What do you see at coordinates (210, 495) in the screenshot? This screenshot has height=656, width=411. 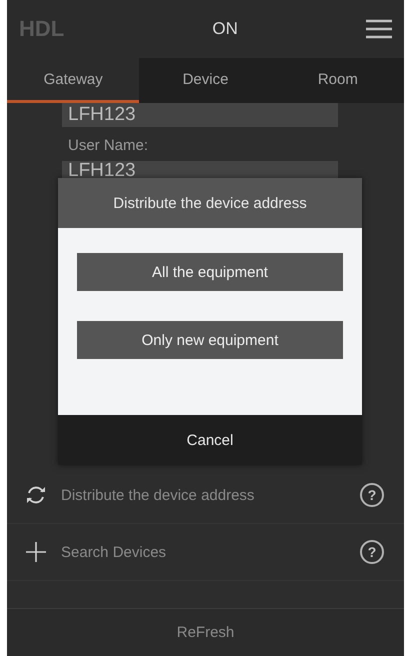 I see `action-label: Distribute the device address` at bounding box center [210, 495].